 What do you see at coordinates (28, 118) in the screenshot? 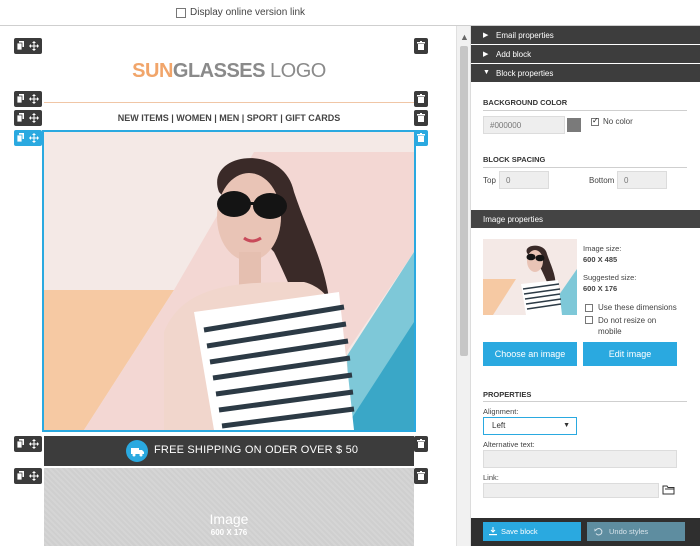
I see `block-tools-nav` at bounding box center [28, 118].